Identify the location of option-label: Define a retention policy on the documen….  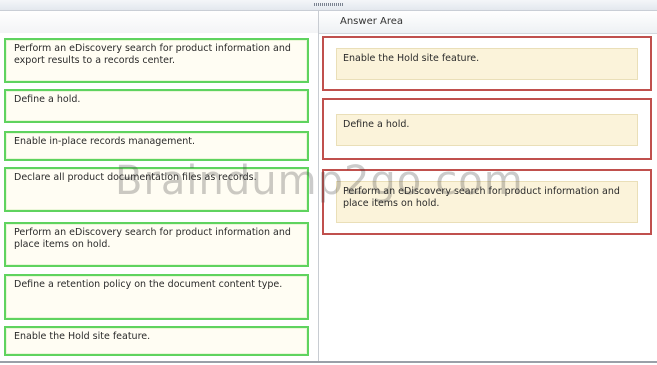
(148, 284).